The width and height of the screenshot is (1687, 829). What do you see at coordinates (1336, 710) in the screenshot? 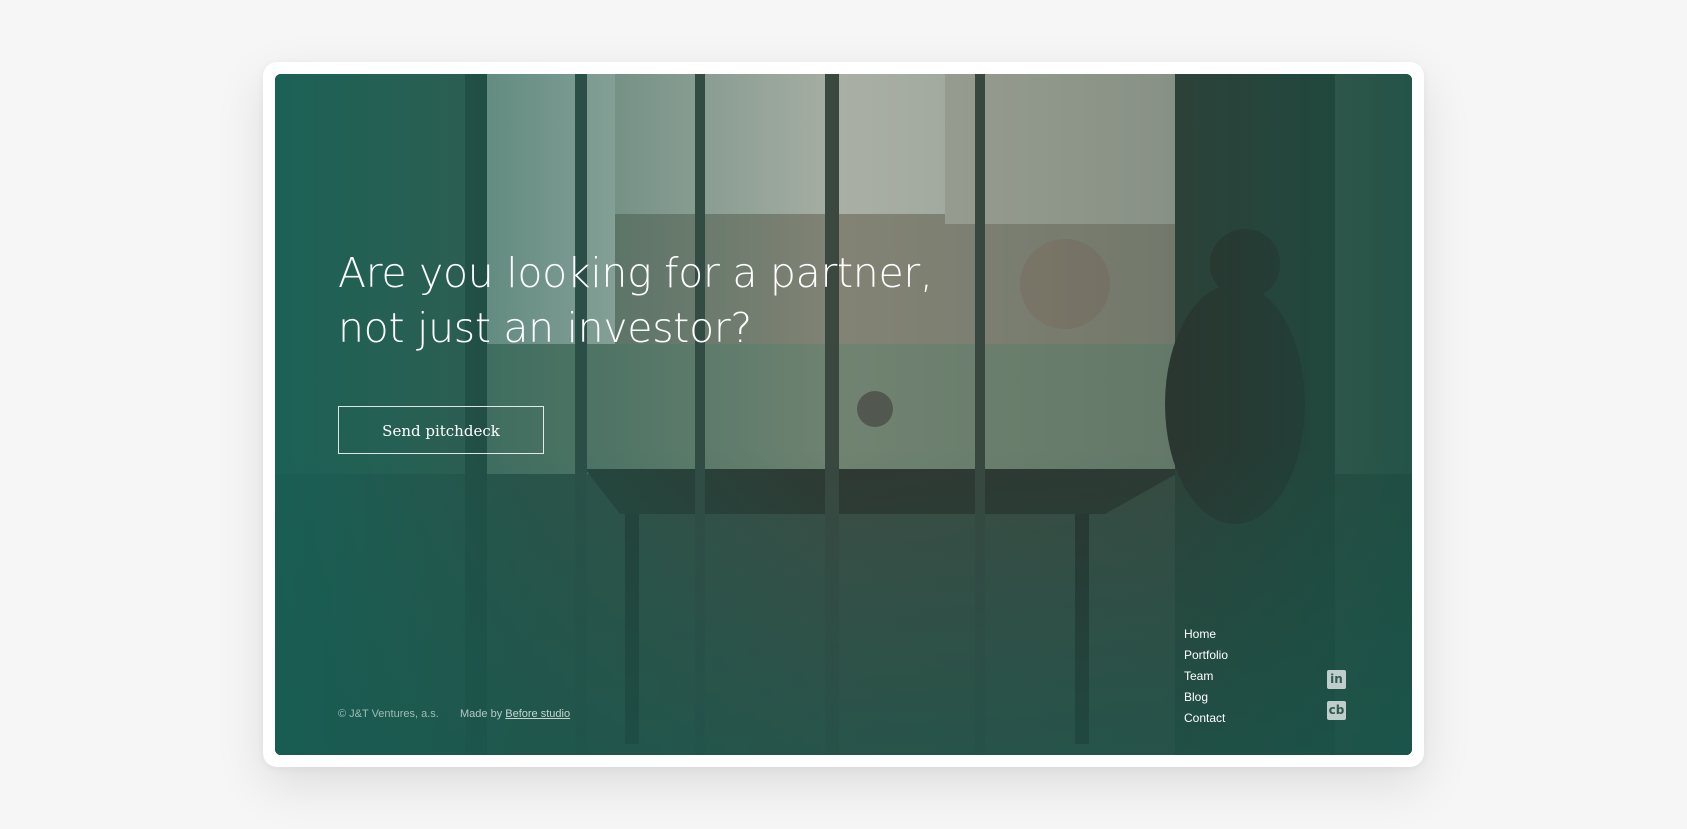
I see `crunchbase-icon: cb` at bounding box center [1336, 710].